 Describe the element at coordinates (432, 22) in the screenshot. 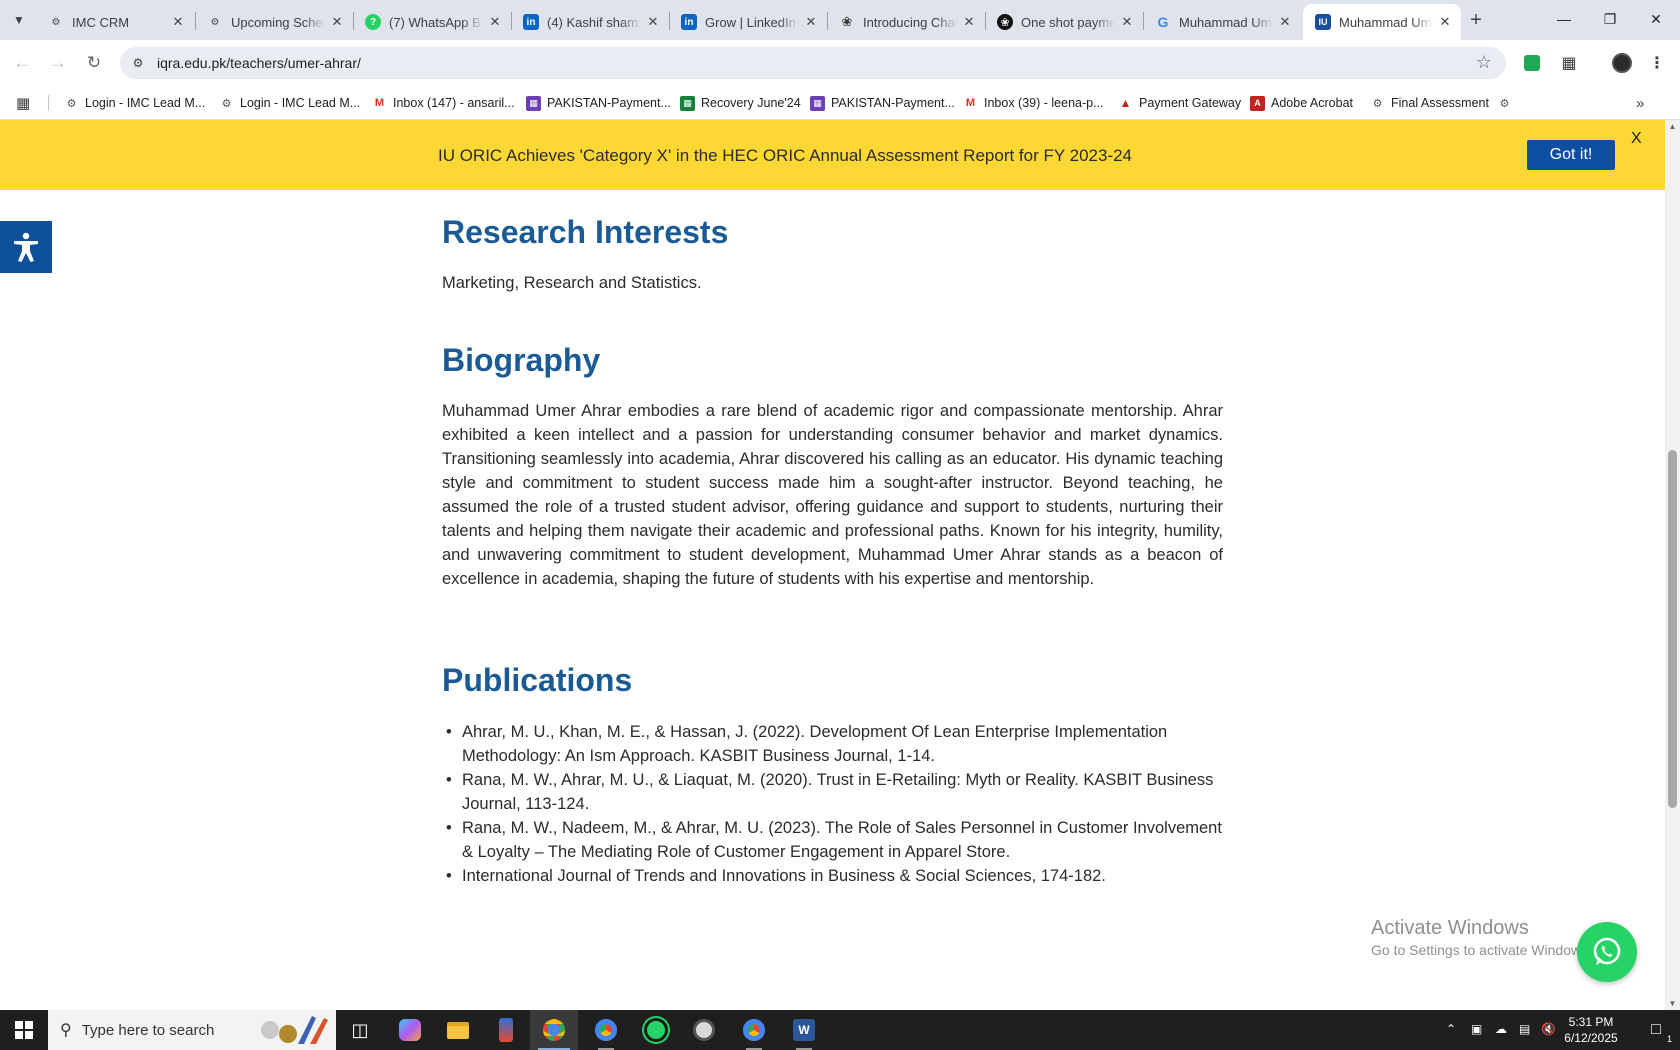

I see `tab-whatsapp-business: ? (7) WhatsApp Business ✕` at that location.